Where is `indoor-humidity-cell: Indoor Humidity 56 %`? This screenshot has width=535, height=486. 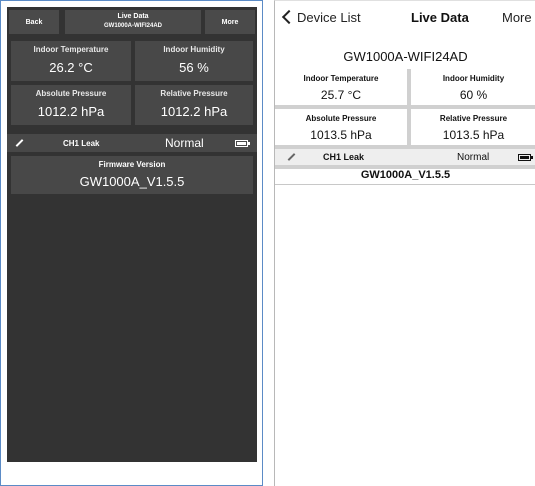 indoor-humidity-cell: Indoor Humidity 56 % is located at coordinates (194, 61).